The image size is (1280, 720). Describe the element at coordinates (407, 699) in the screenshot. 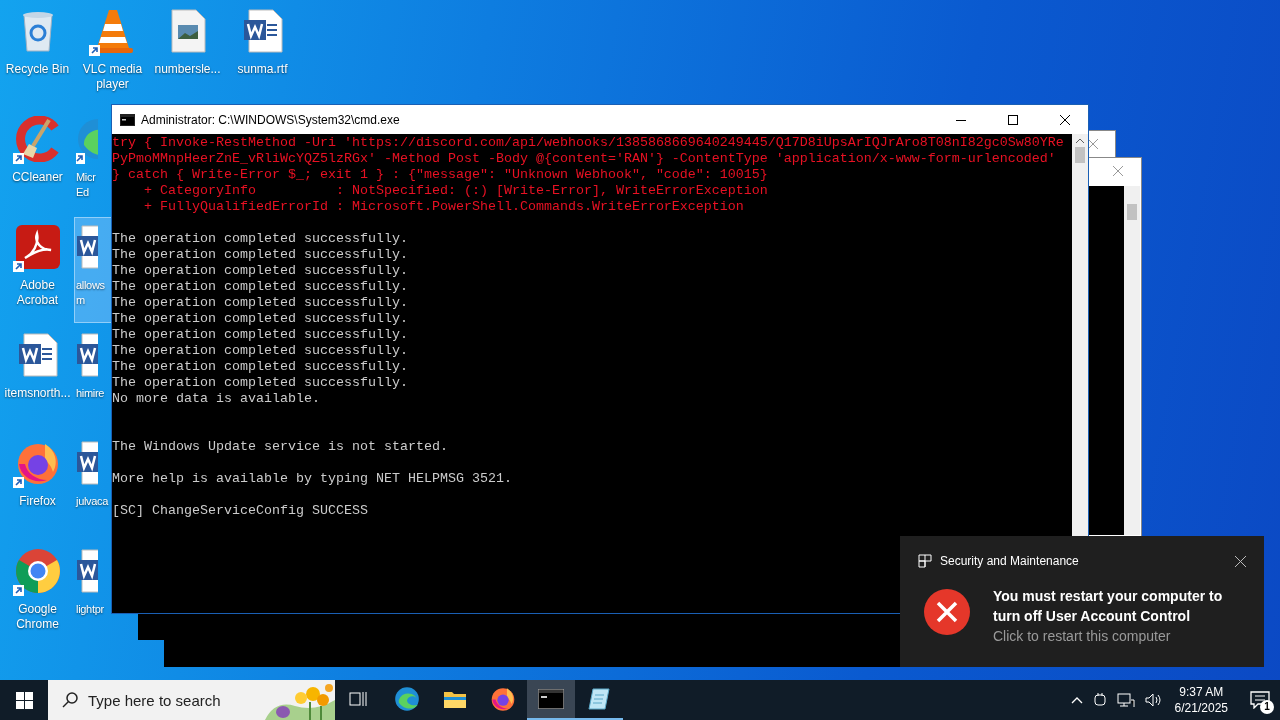

I see `edge-icon` at that location.